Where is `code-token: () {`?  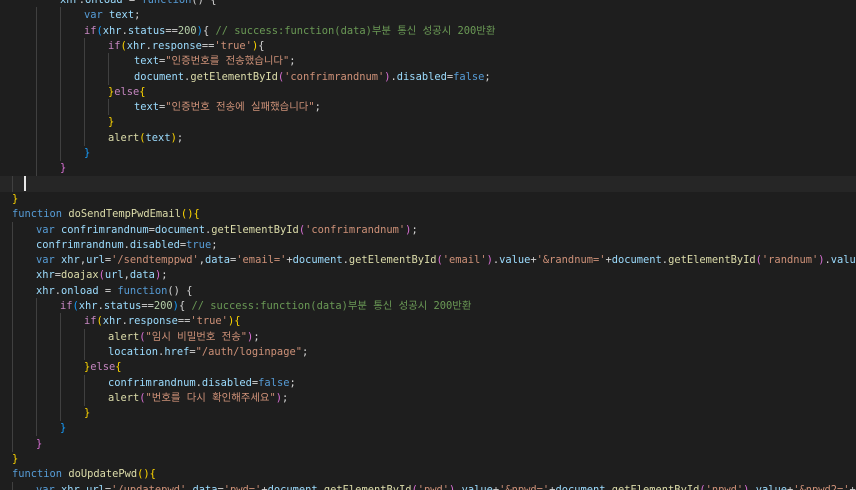
code-token: () { is located at coordinates (180, 290).